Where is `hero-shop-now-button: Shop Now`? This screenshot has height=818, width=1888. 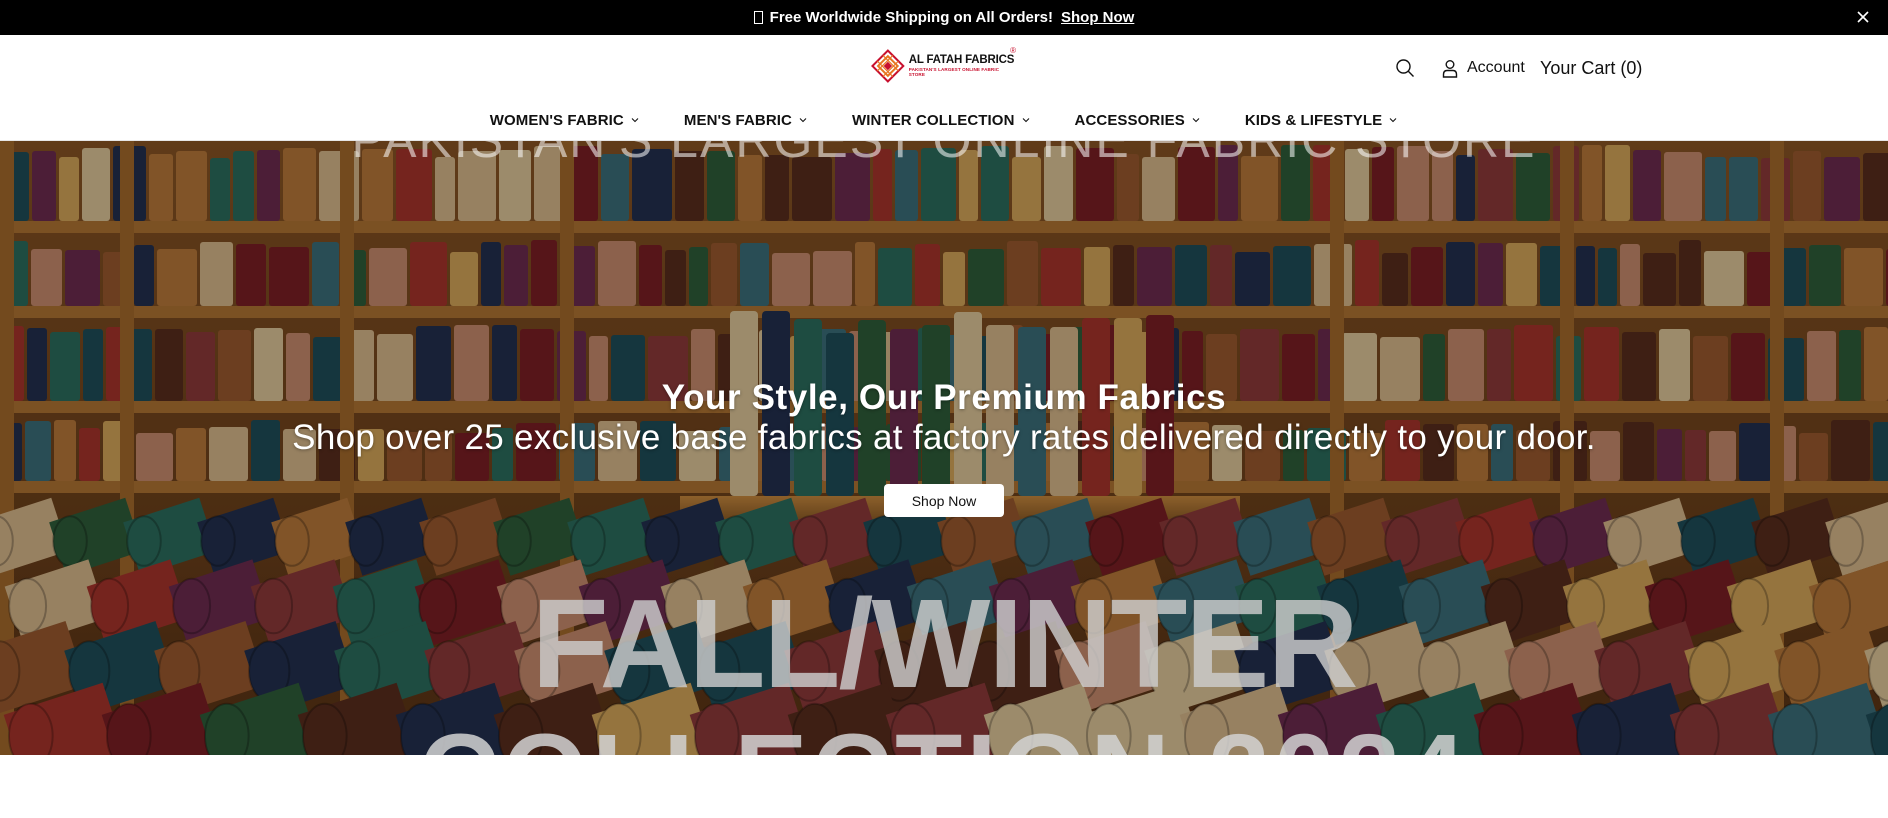 hero-shop-now-button: Shop Now is located at coordinates (944, 500).